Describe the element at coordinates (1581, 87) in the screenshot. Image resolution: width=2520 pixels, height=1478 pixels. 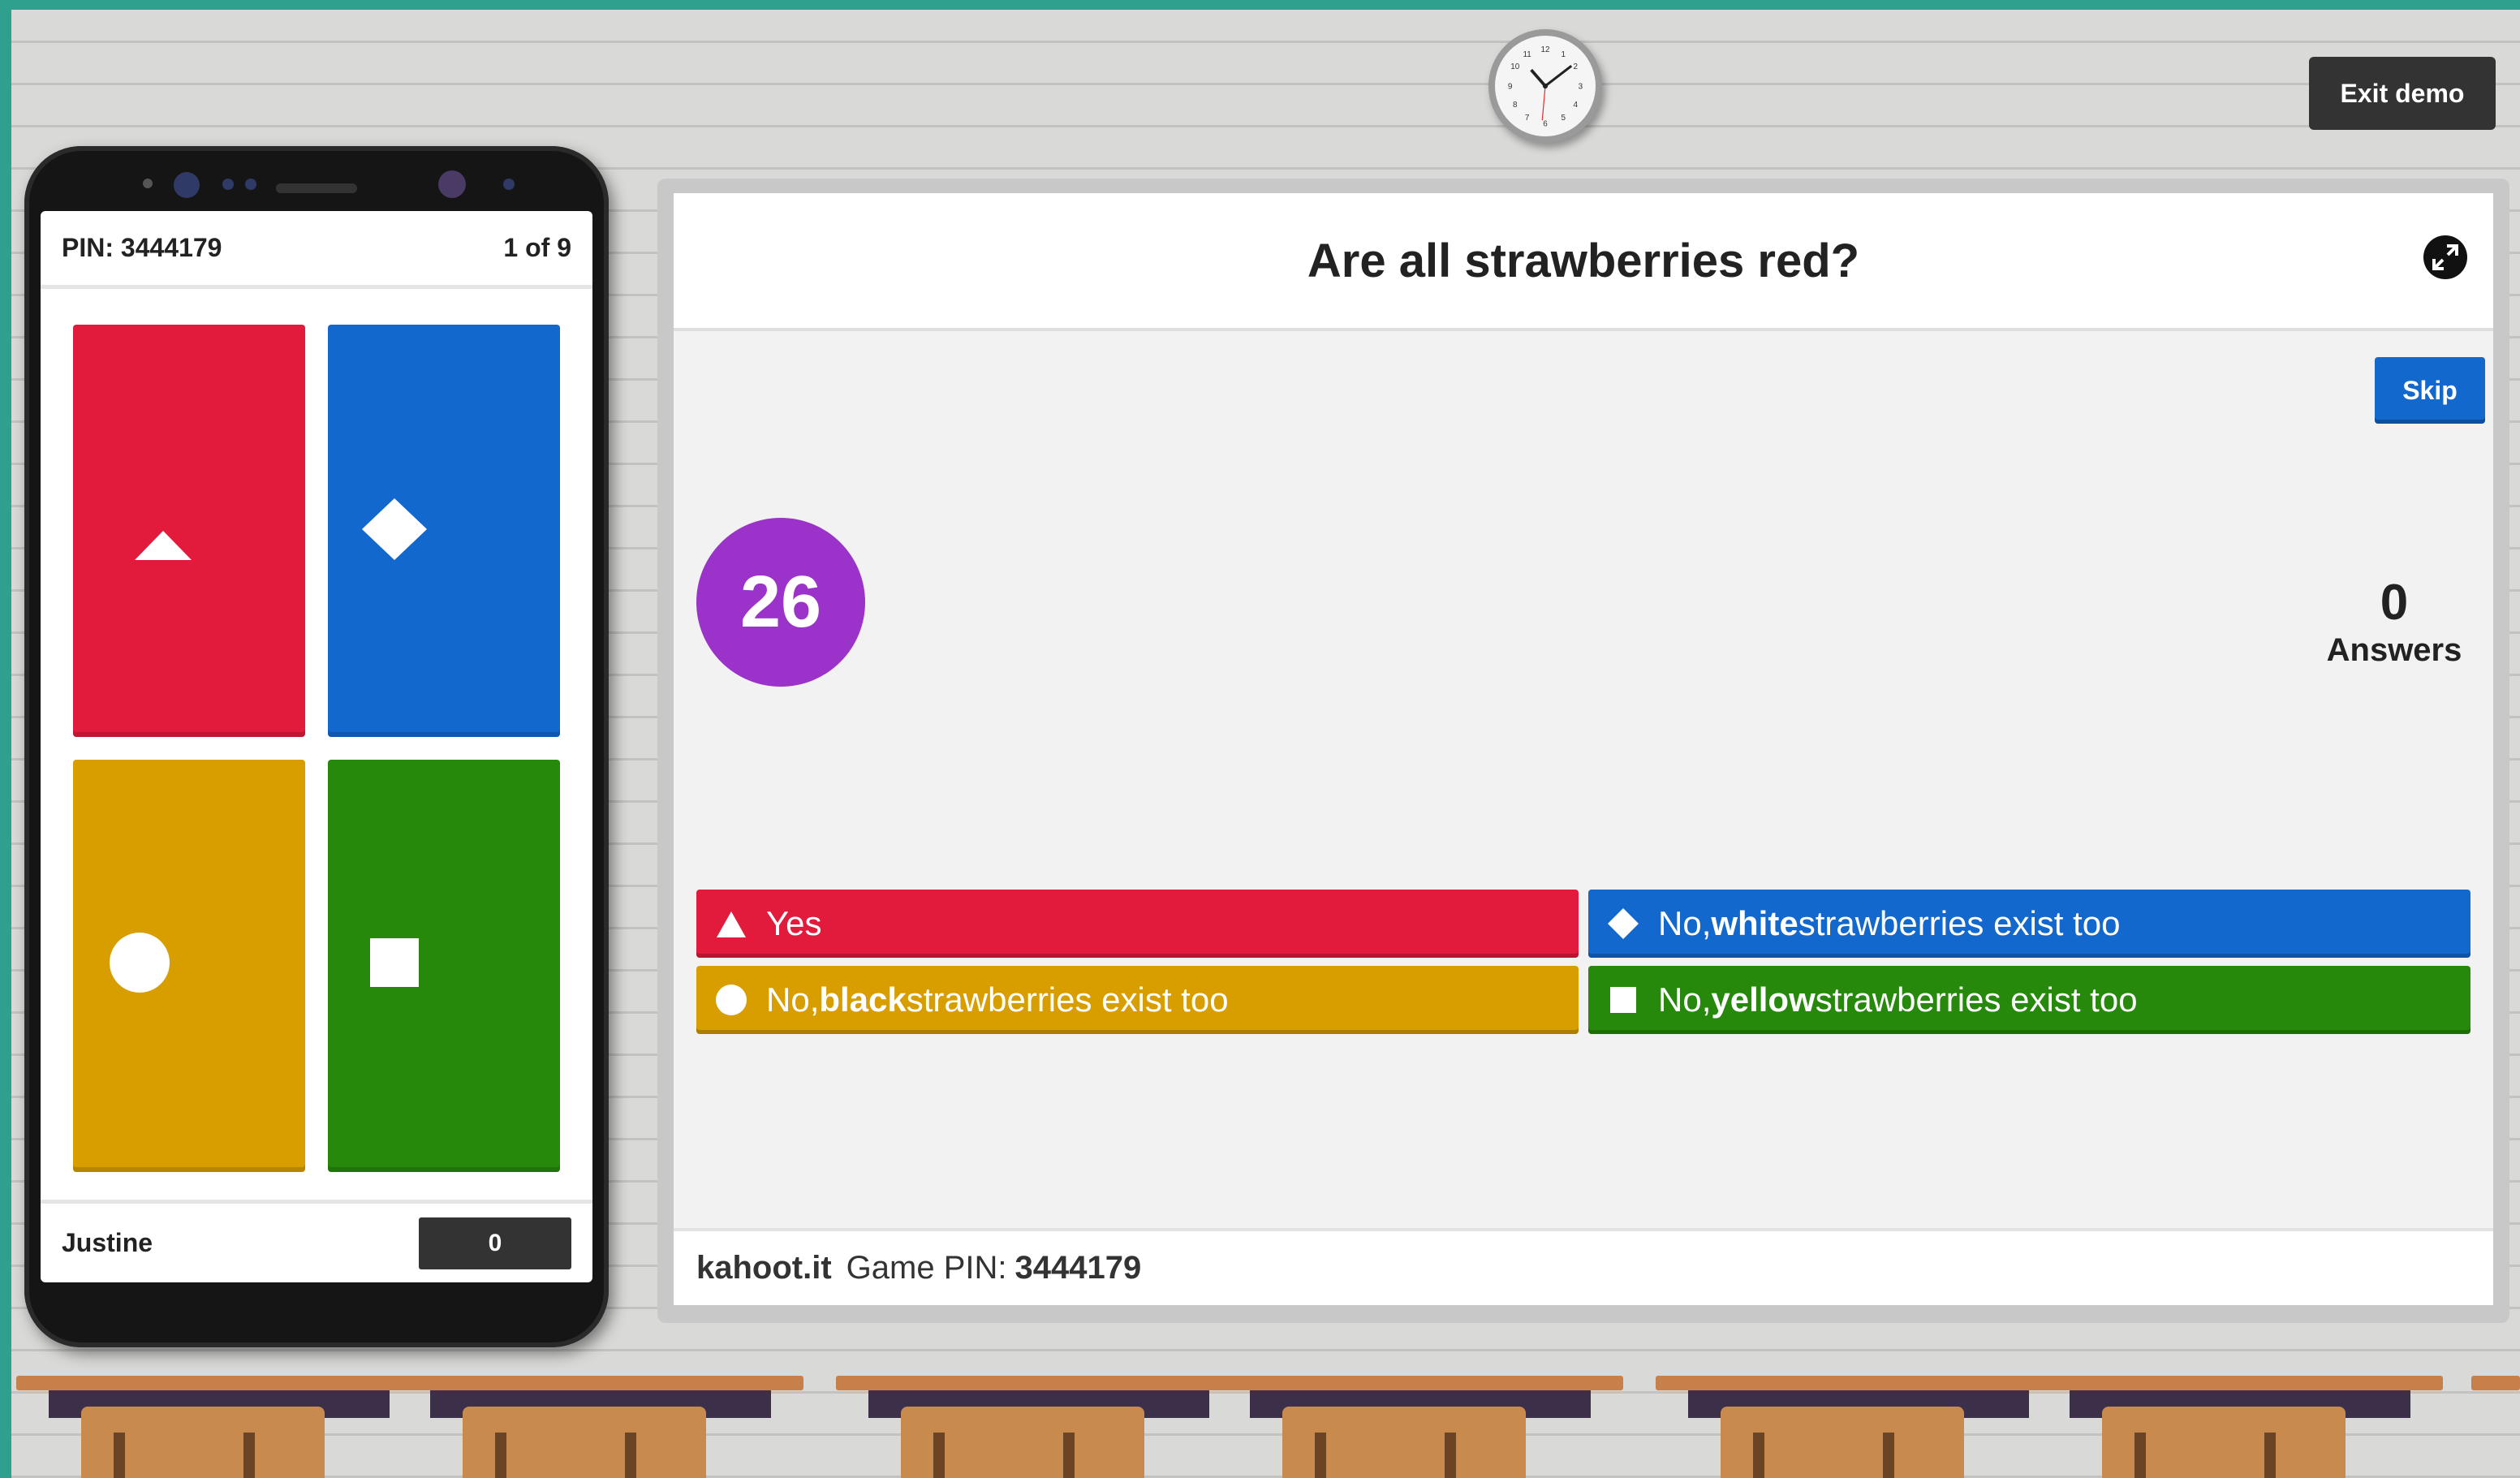
I see `svg-text: 3` at that location.